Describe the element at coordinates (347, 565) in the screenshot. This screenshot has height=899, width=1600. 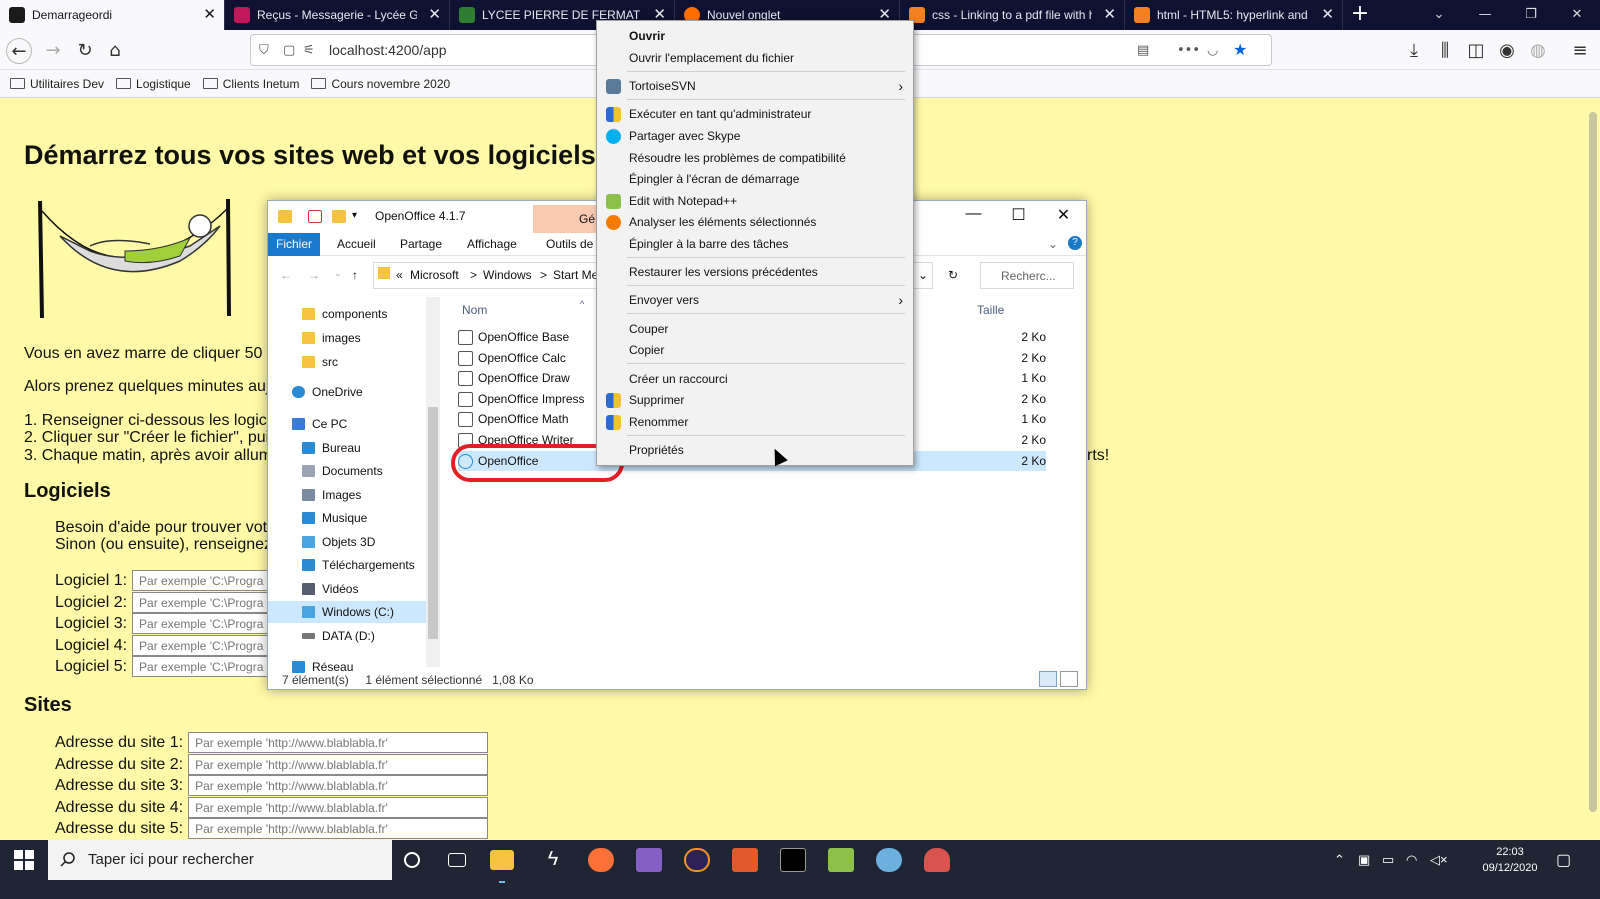
I see `nav-item-telechargements: Téléchargements` at that location.